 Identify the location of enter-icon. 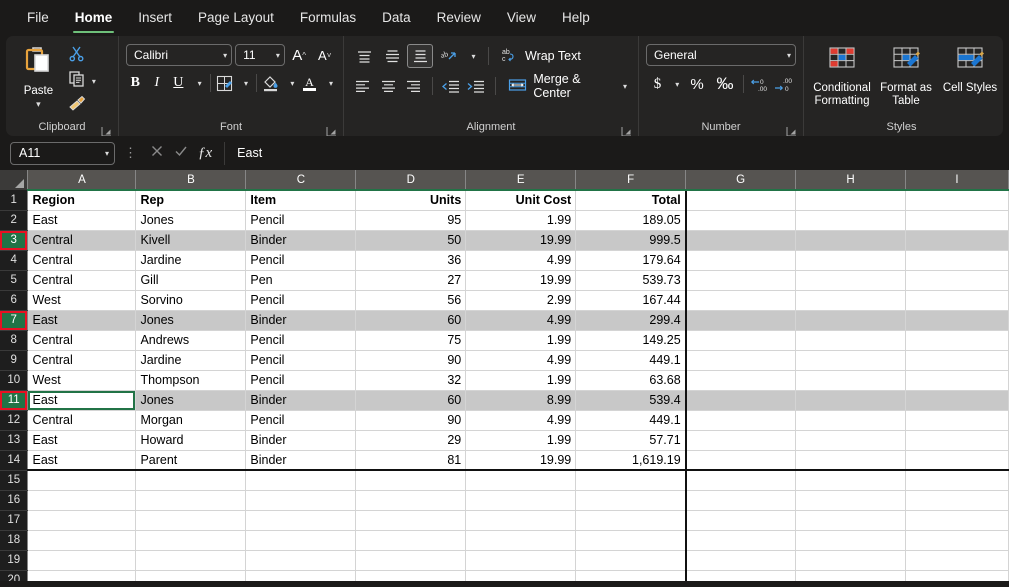
(181, 153).